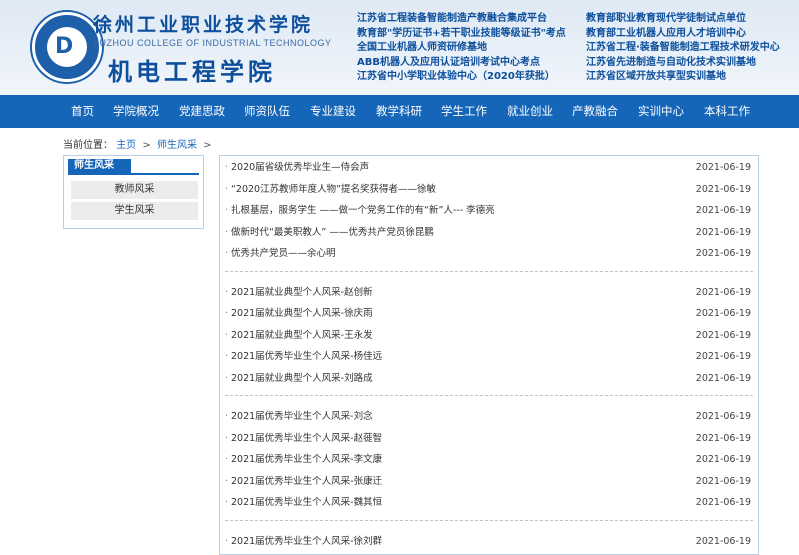 This screenshot has height=555, width=799. What do you see at coordinates (99, 166) in the screenshot?
I see `sidebar-title: 师生风采` at bounding box center [99, 166].